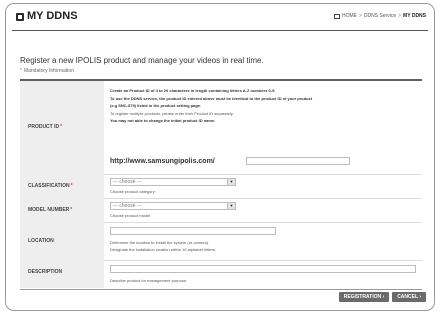 This screenshot has height=316, width=440. What do you see at coordinates (149, 280) in the screenshot?
I see `description-hint: Describe product for management purpose.` at bounding box center [149, 280].